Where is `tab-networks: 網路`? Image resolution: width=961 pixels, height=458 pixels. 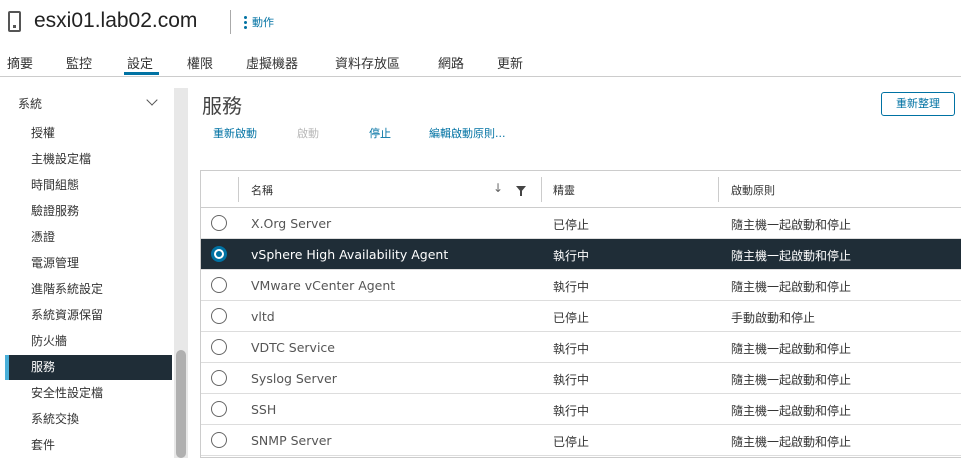 tab-networks: 網路 is located at coordinates (451, 62).